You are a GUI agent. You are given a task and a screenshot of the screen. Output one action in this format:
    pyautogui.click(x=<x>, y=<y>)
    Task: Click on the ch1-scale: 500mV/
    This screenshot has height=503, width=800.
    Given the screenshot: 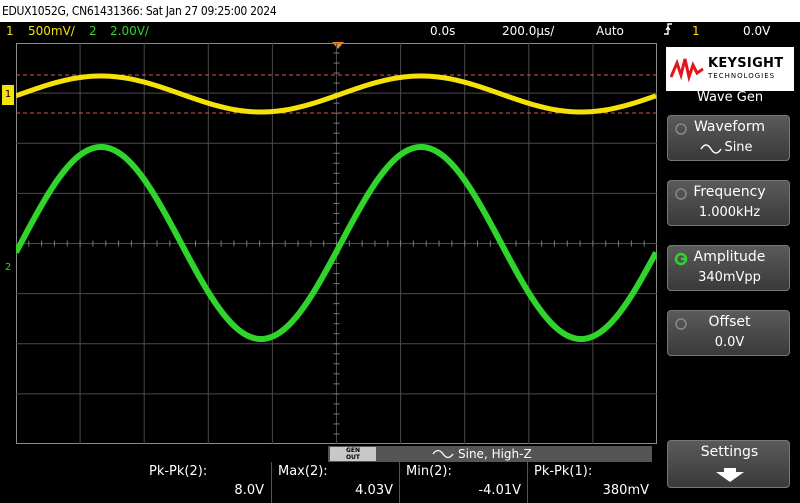 What is the action you would take?
    pyautogui.click(x=51, y=31)
    